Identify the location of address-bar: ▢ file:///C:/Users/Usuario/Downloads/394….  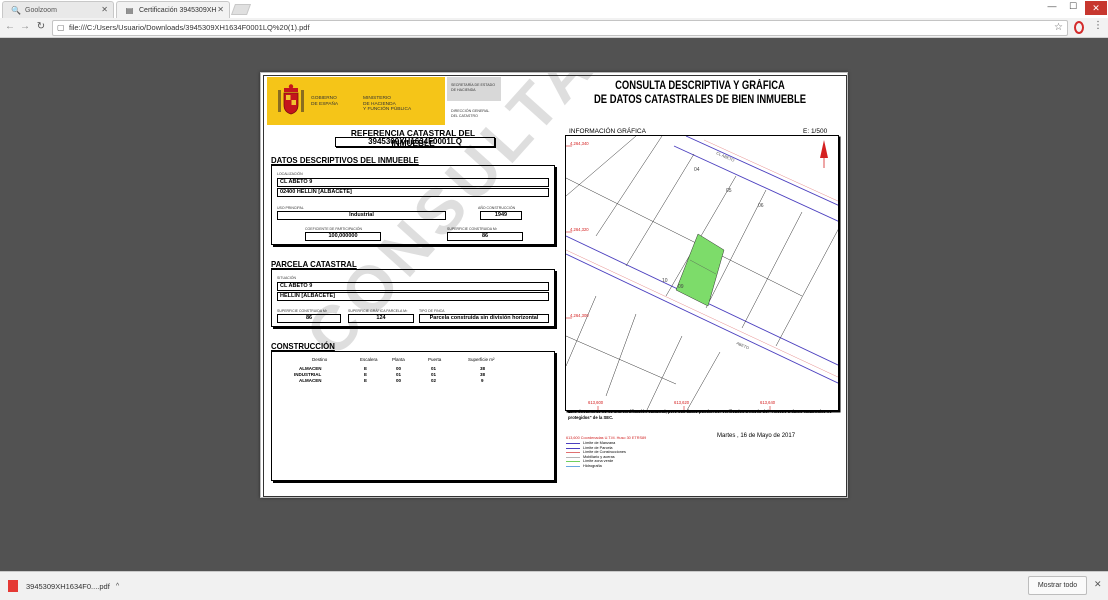
(560, 28).